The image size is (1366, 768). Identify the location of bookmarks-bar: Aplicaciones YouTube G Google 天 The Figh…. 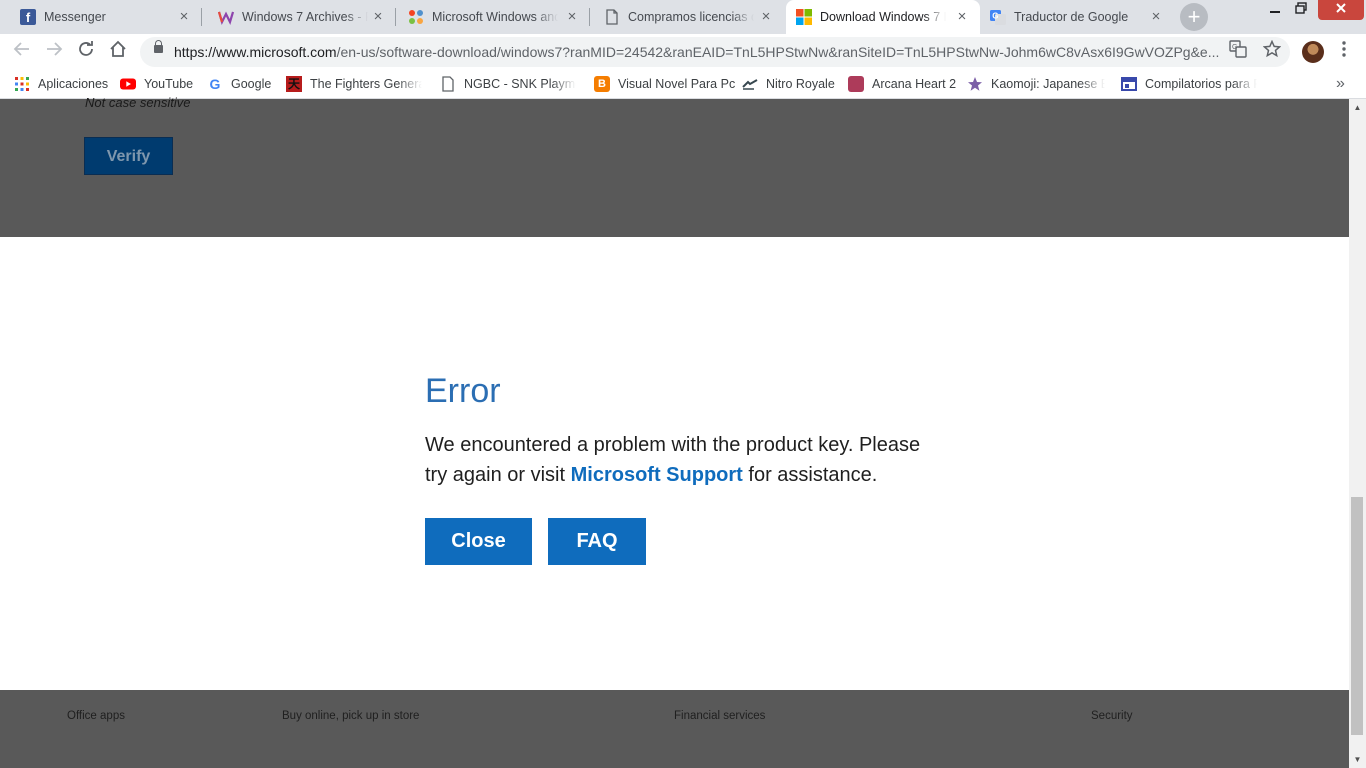
(683, 84).